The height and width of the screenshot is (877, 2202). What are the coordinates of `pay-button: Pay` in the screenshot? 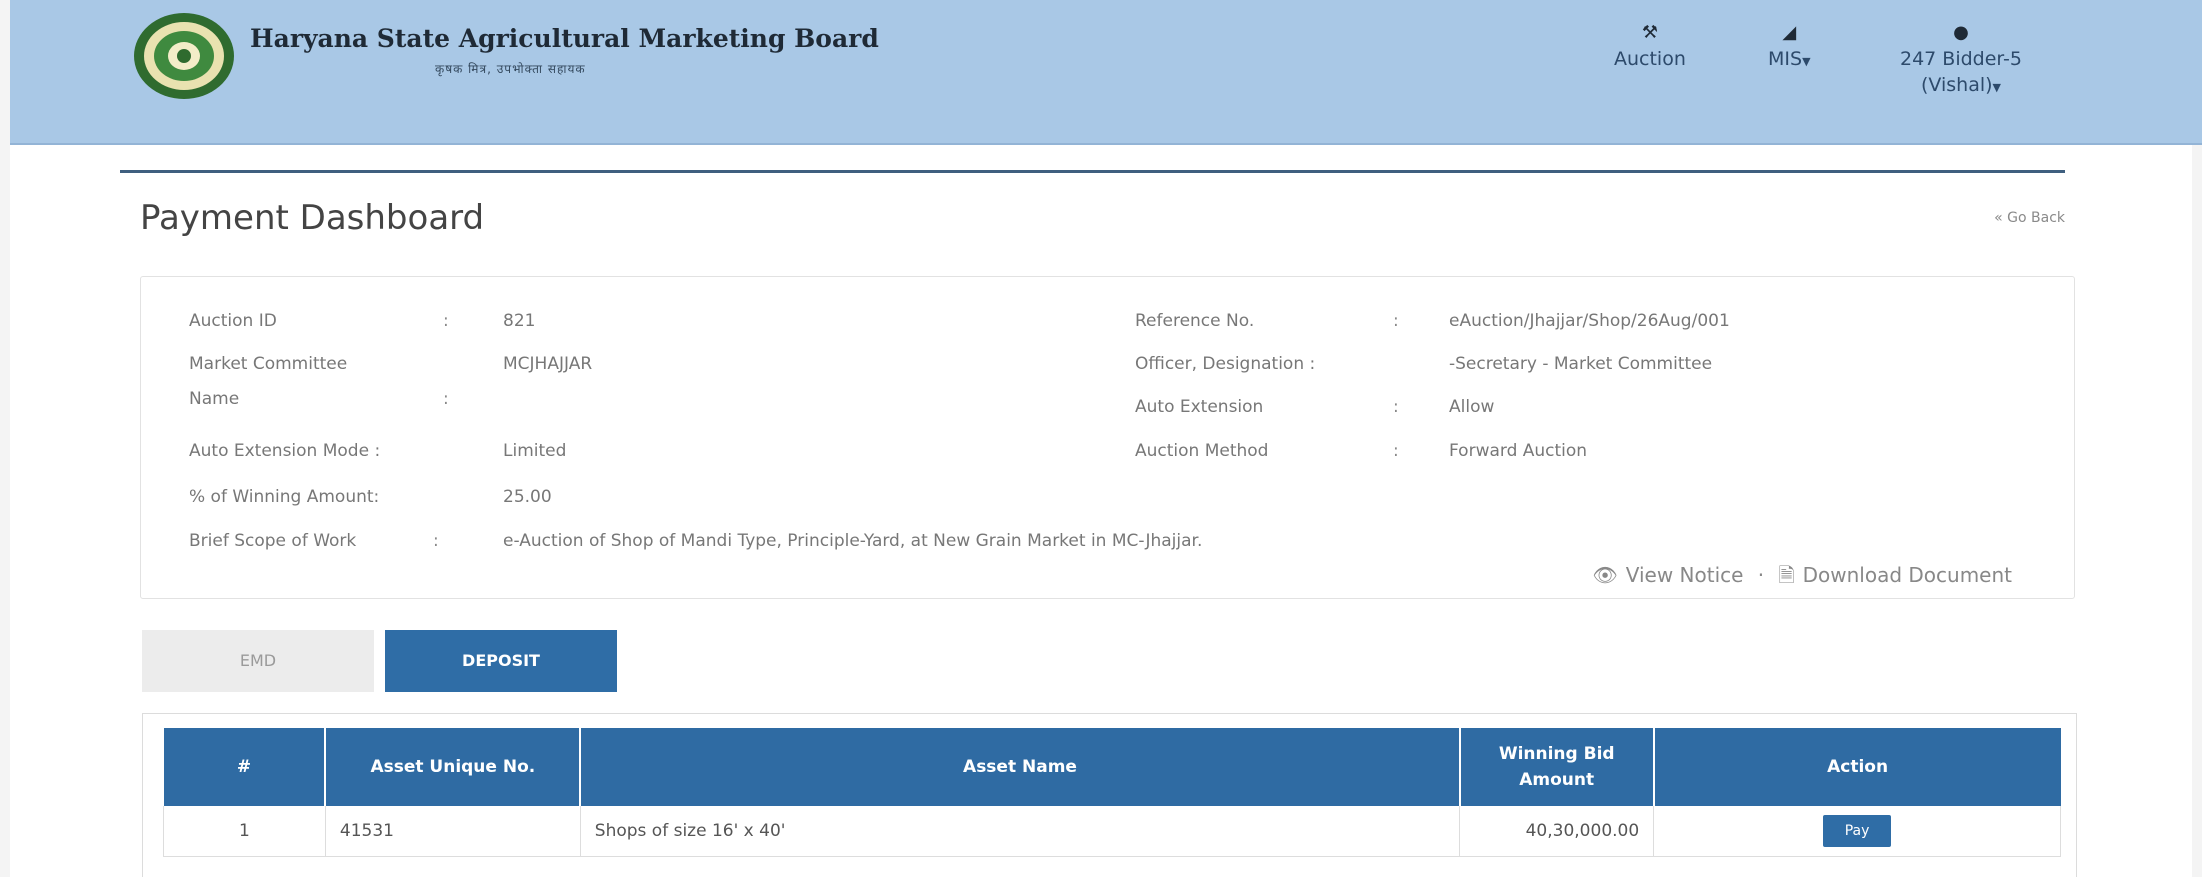 It's located at (1857, 830).